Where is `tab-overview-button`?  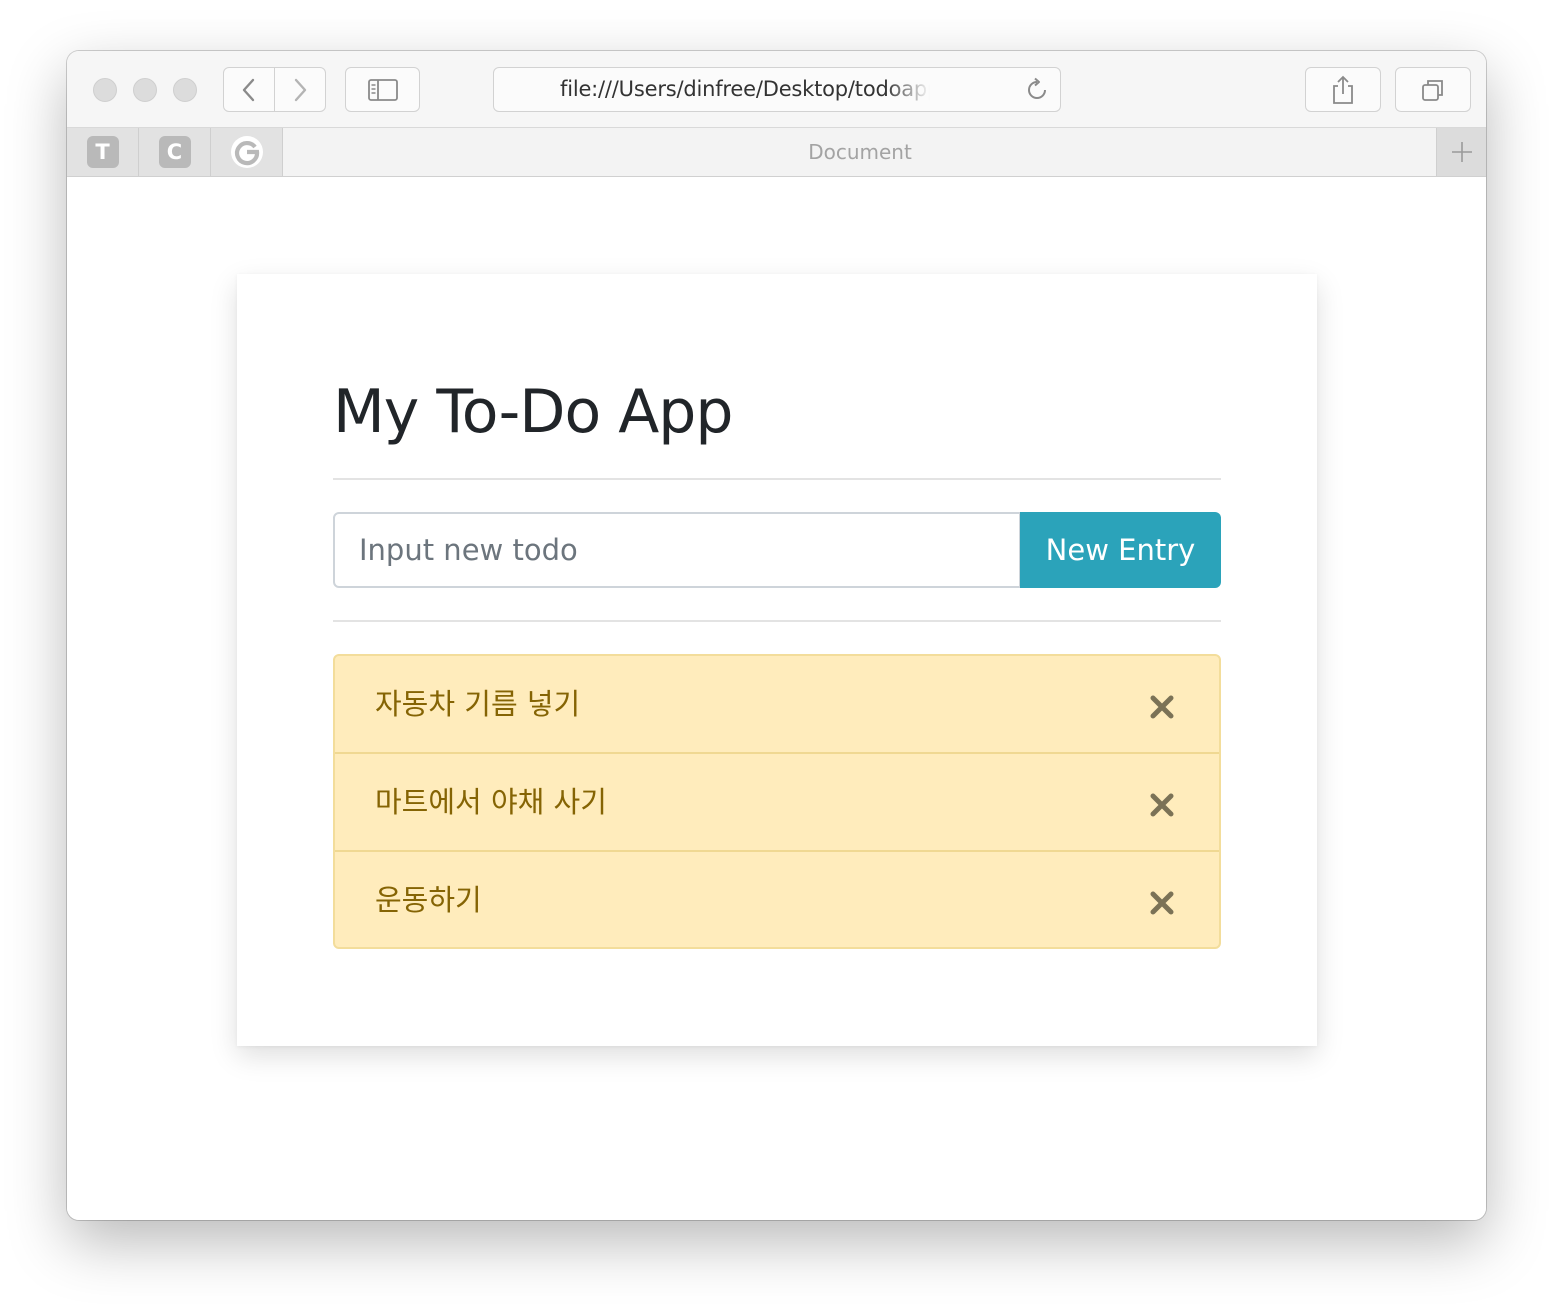 tab-overview-button is located at coordinates (1433, 89).